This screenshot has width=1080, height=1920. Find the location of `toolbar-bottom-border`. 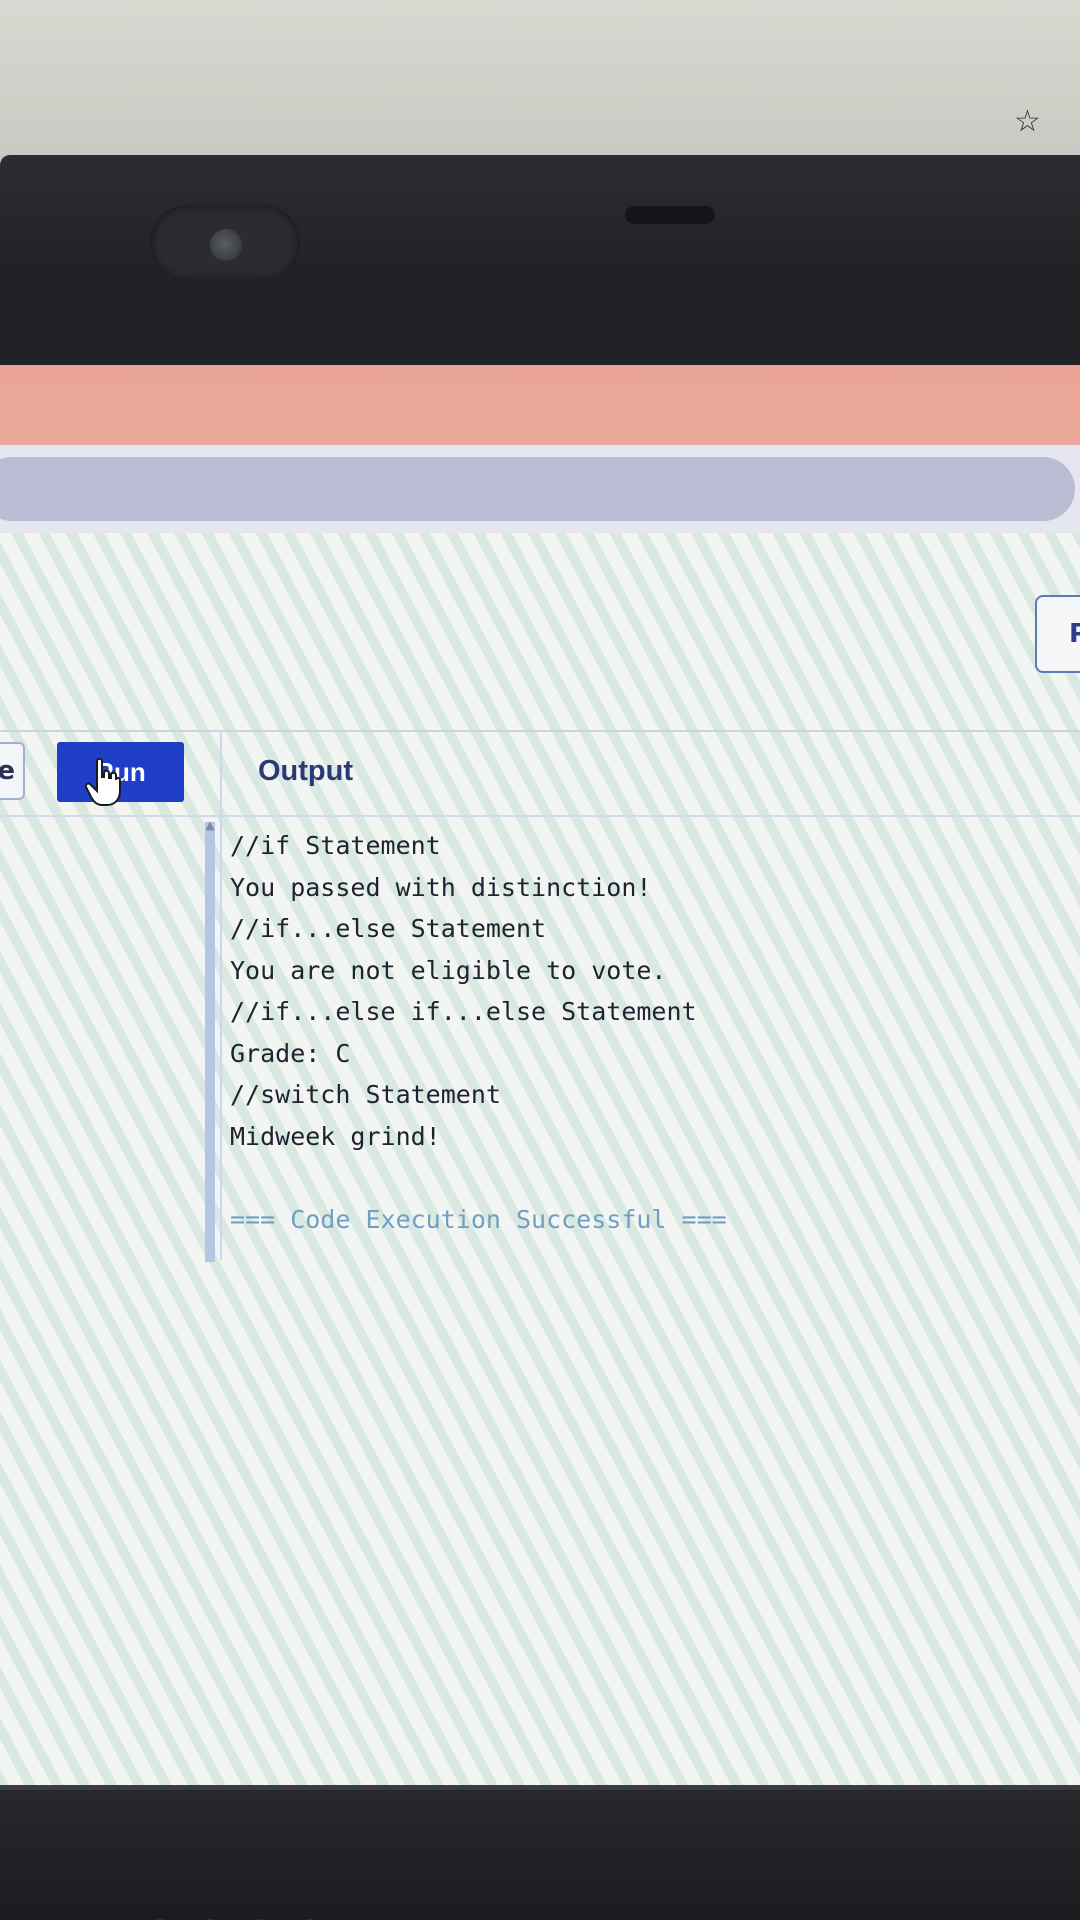

toolbar-bottom-border is located at coordinates (540, 816).